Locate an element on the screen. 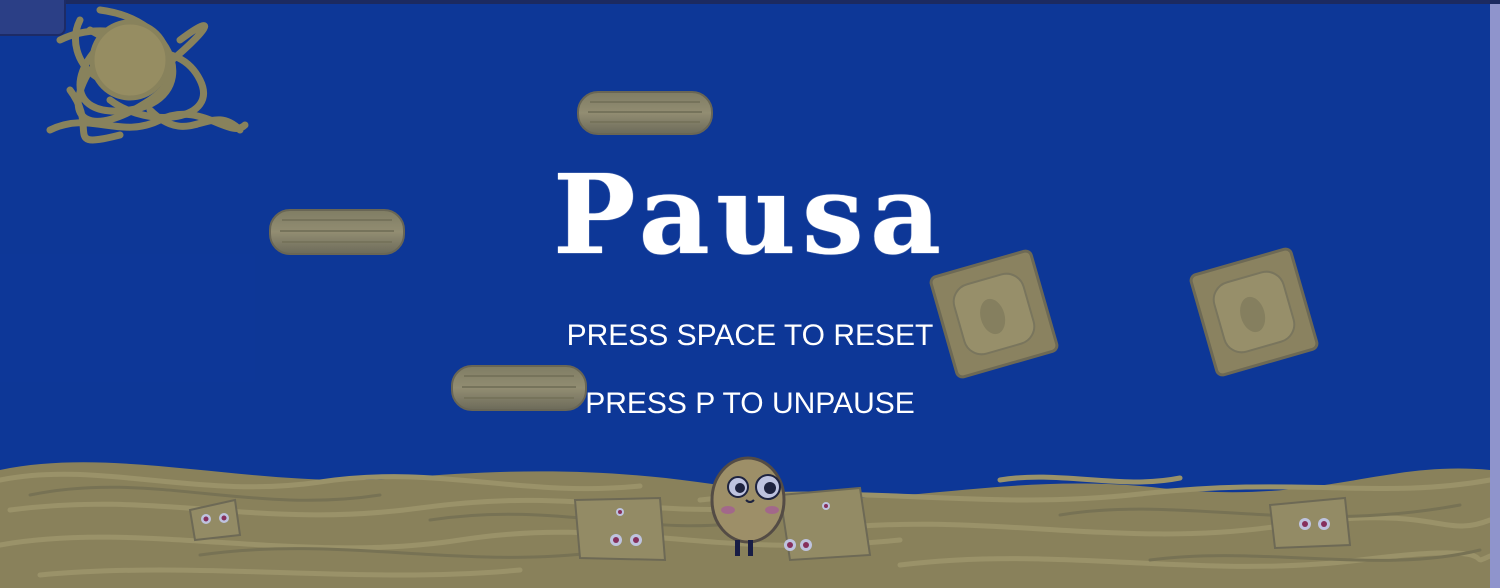  corner-tab is located at coordinates (33, 18).